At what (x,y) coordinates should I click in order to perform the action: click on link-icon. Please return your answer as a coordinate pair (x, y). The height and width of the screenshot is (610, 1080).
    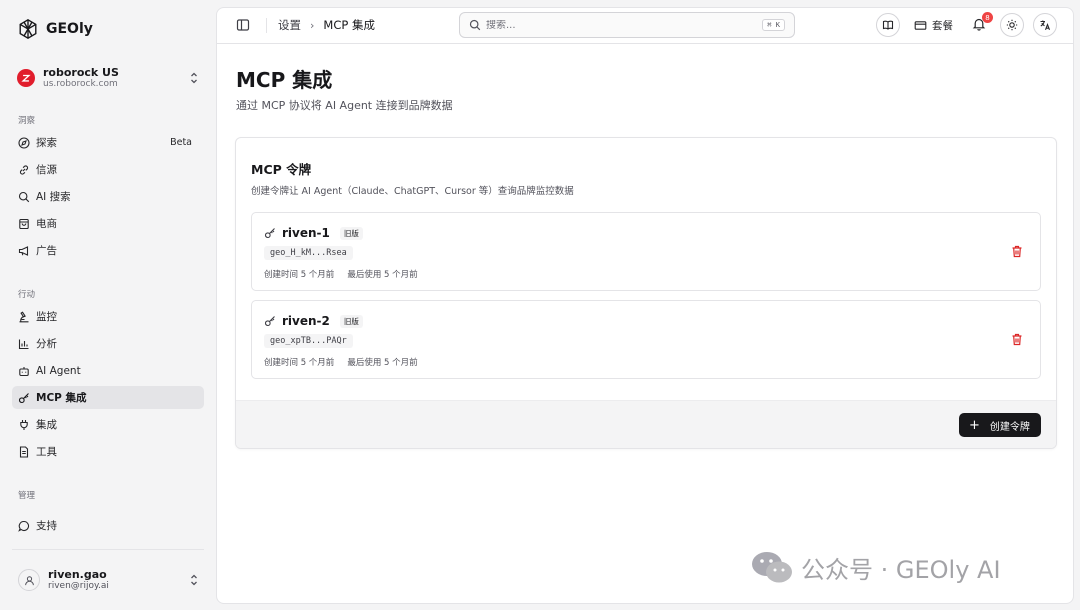
    Looking at the image, I should click on (24, 169).